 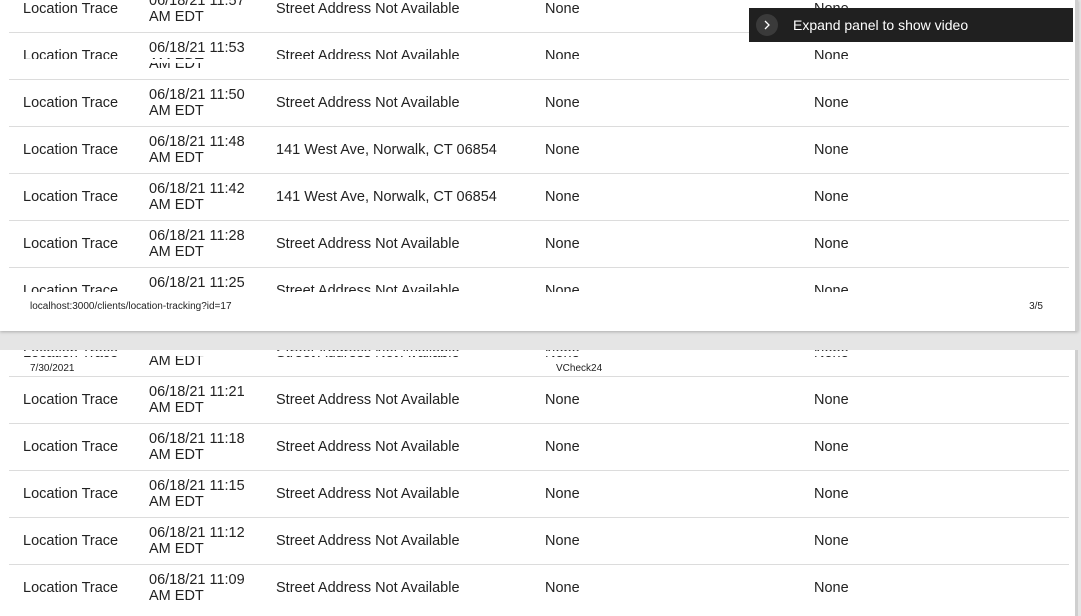 What do you see at coordinates (881, 25) in the screenshot?
I see `expand-video-panel-label: Expand panel to show video` at bounding box center [881, 25].